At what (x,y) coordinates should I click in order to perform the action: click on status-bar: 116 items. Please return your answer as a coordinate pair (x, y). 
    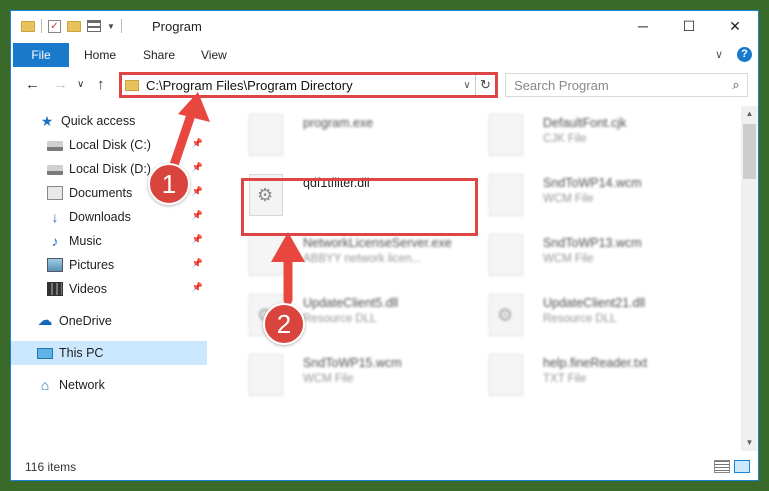
    Looking at the image, I should click on (384, 467).